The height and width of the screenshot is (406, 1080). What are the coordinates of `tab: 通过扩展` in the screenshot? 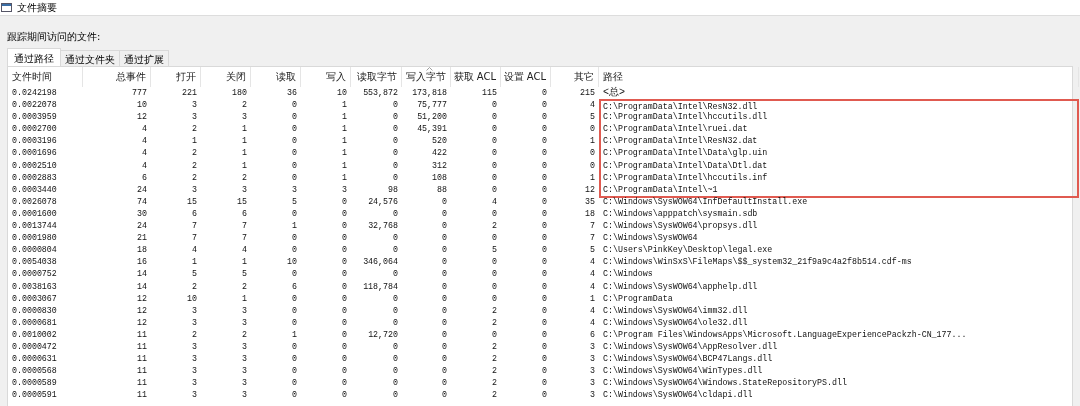 It's located at (144, 58).